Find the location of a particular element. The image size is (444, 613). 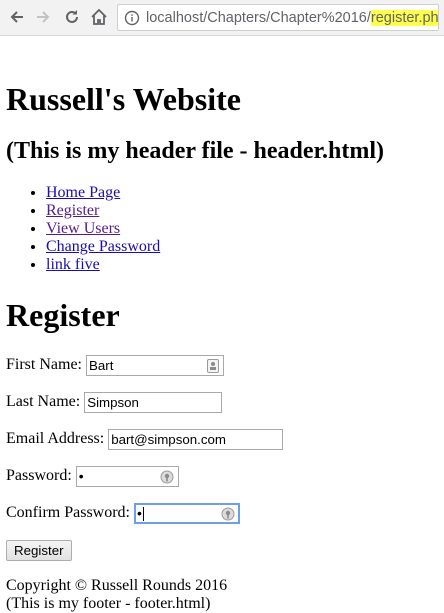

home-button is located at coordinates (99, 17).